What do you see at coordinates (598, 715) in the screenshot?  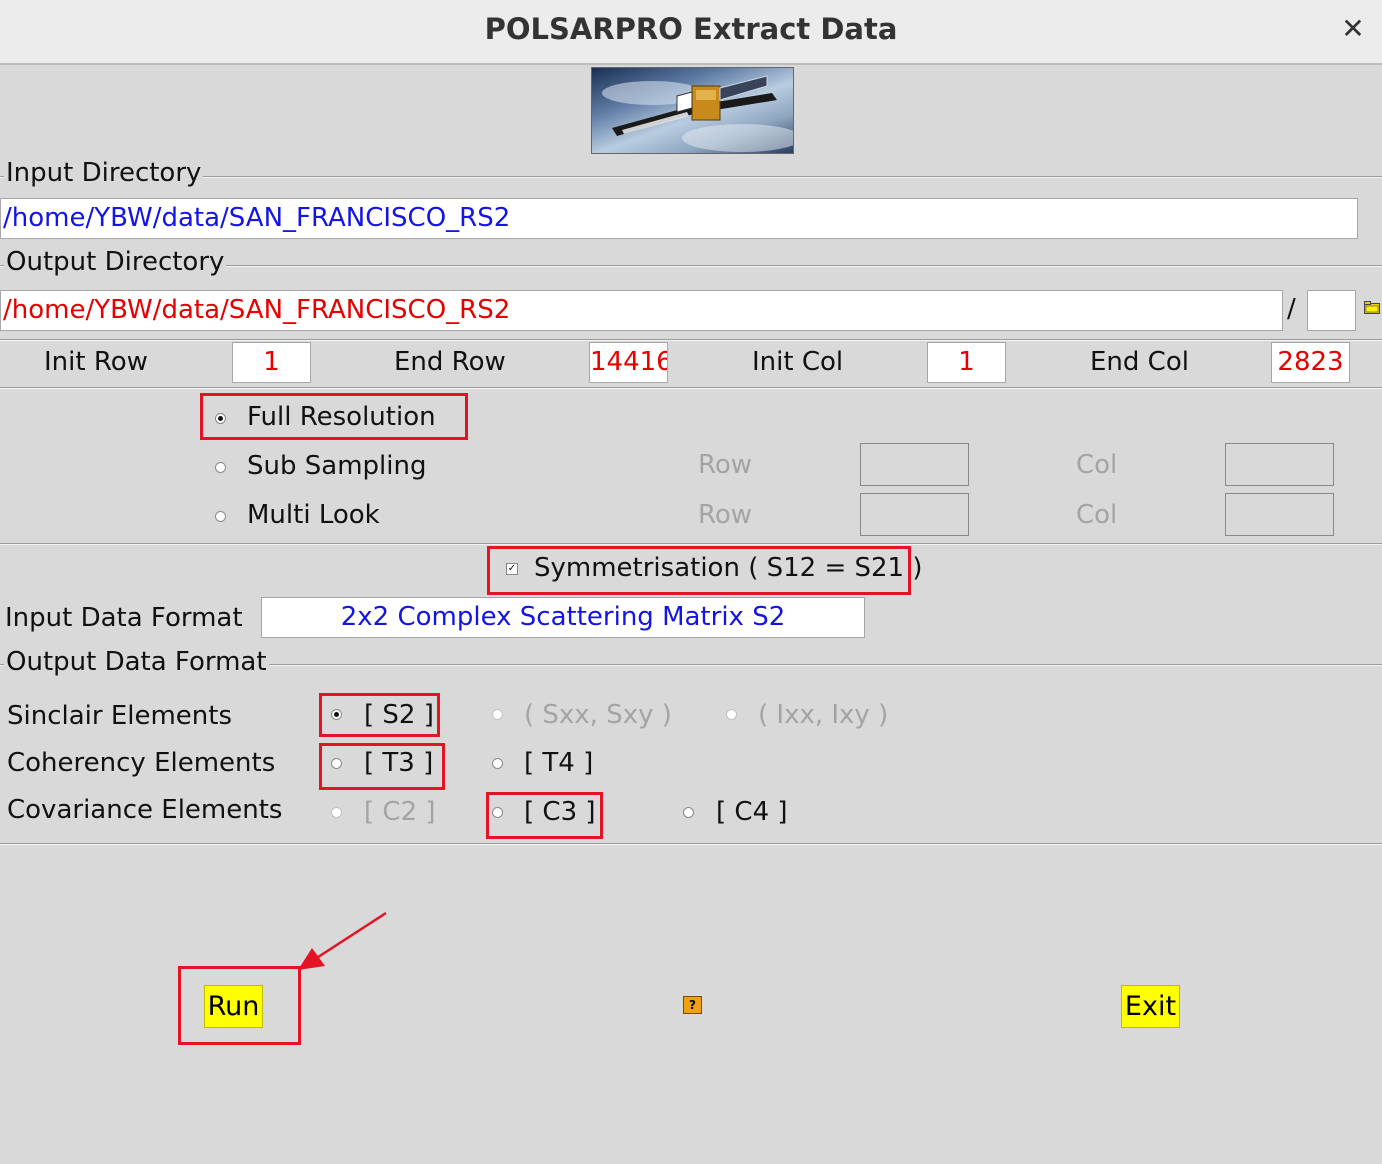 I see `sxx-sxy-label: ( Sxx, Sxy )` at bounding box center [598, 715].